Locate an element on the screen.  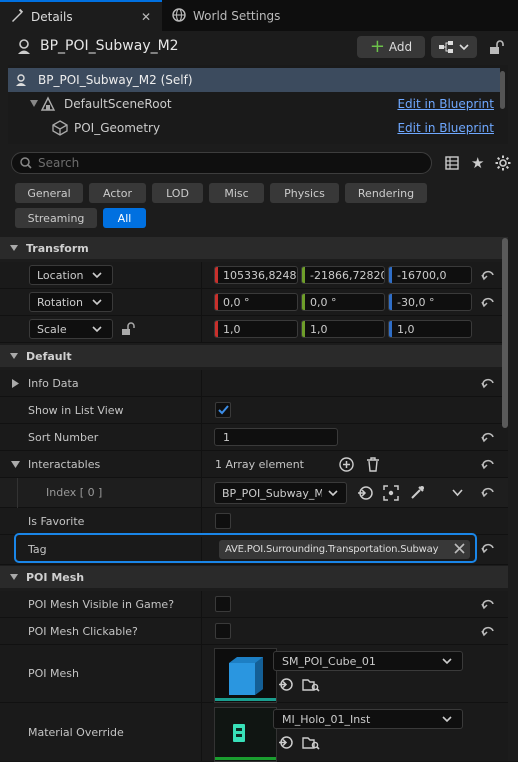
scale-z-field: 1,0 is located at coordinates (430, 329).